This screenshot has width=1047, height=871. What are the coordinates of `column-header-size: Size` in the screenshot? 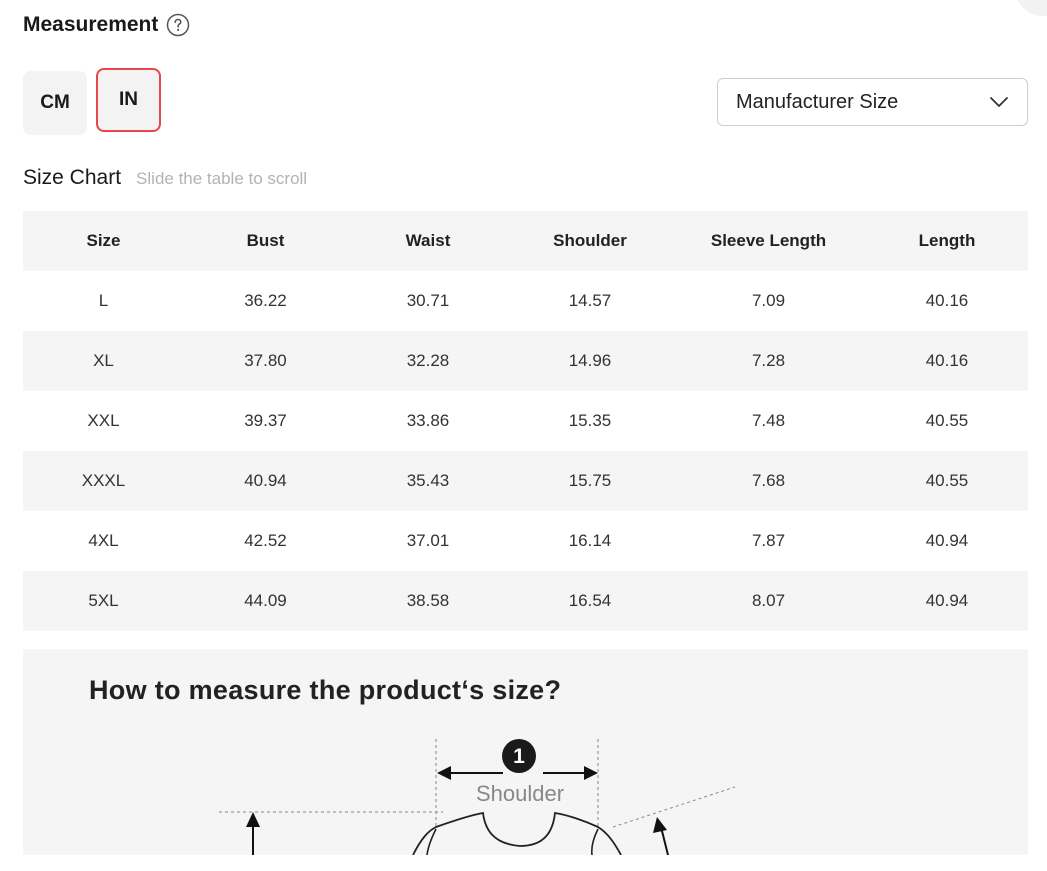 It's located at (103, 240).